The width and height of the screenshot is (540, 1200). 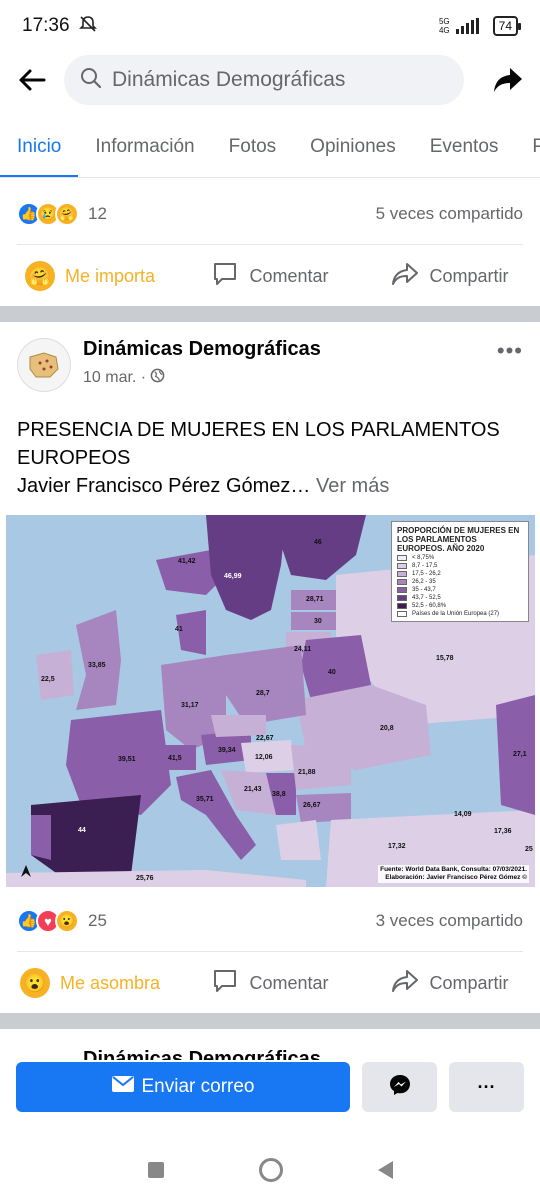 I want to click on value-label: 12,06, so click(x=264, y=757).